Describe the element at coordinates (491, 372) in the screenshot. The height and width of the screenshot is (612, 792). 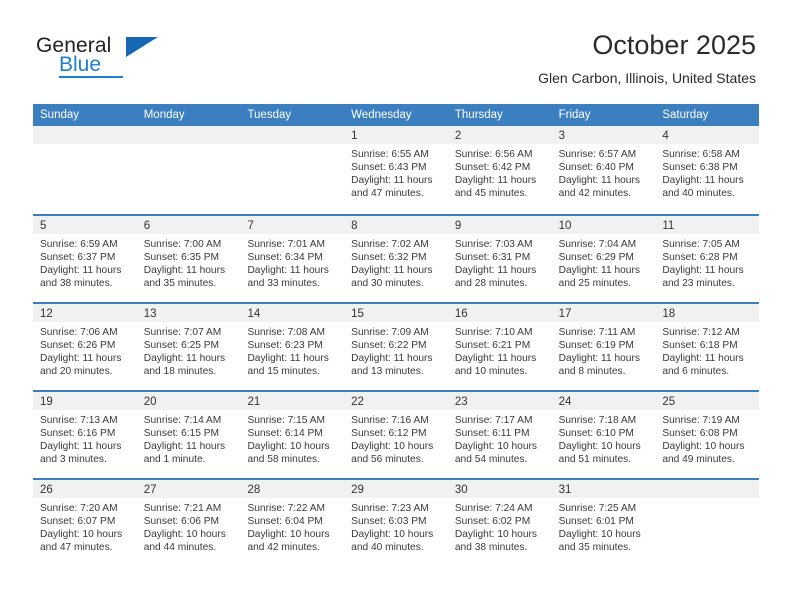
I see `daylight-duration-line2: and 10 minutes.` at that location.